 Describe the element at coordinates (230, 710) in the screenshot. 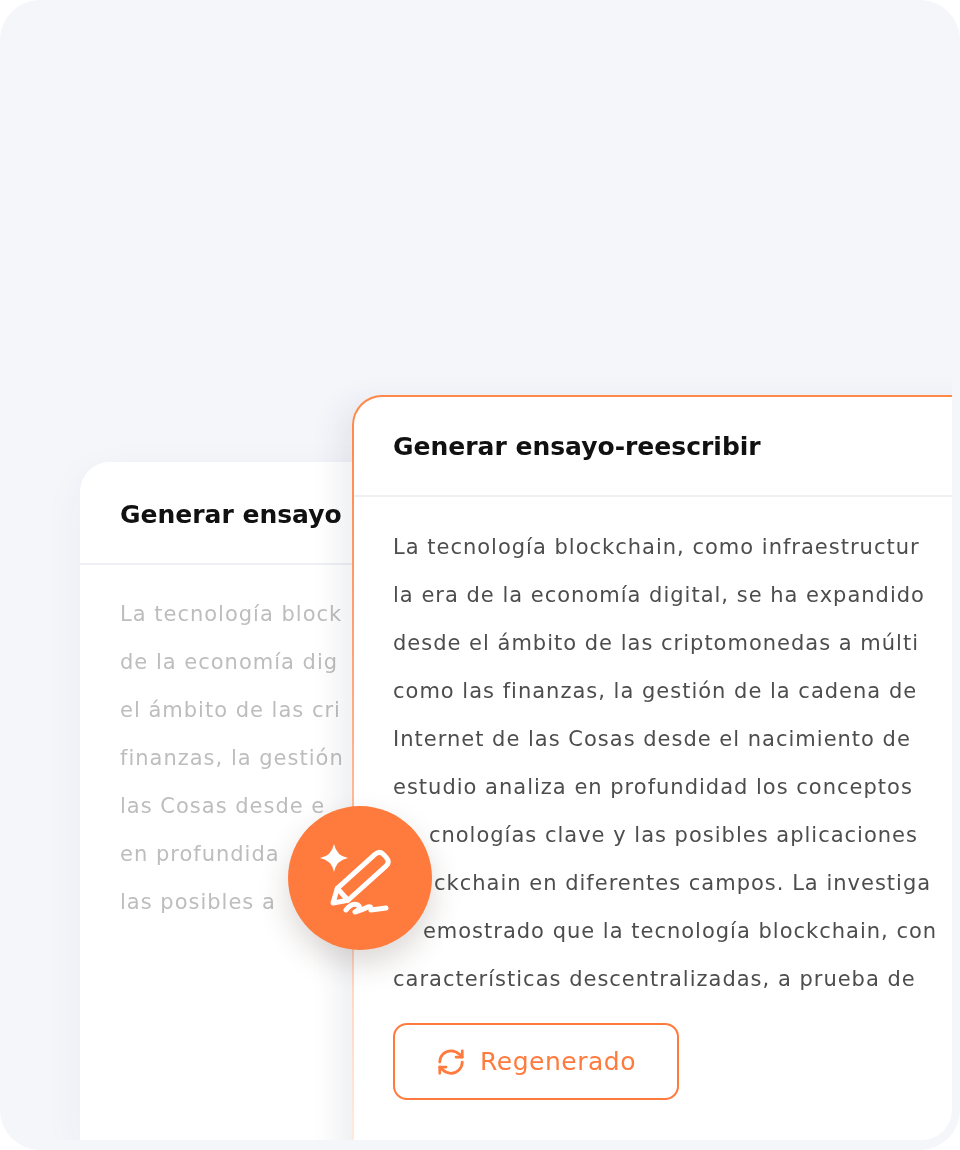

I see `essay-text-line: el ámbito de las cri` at that location.